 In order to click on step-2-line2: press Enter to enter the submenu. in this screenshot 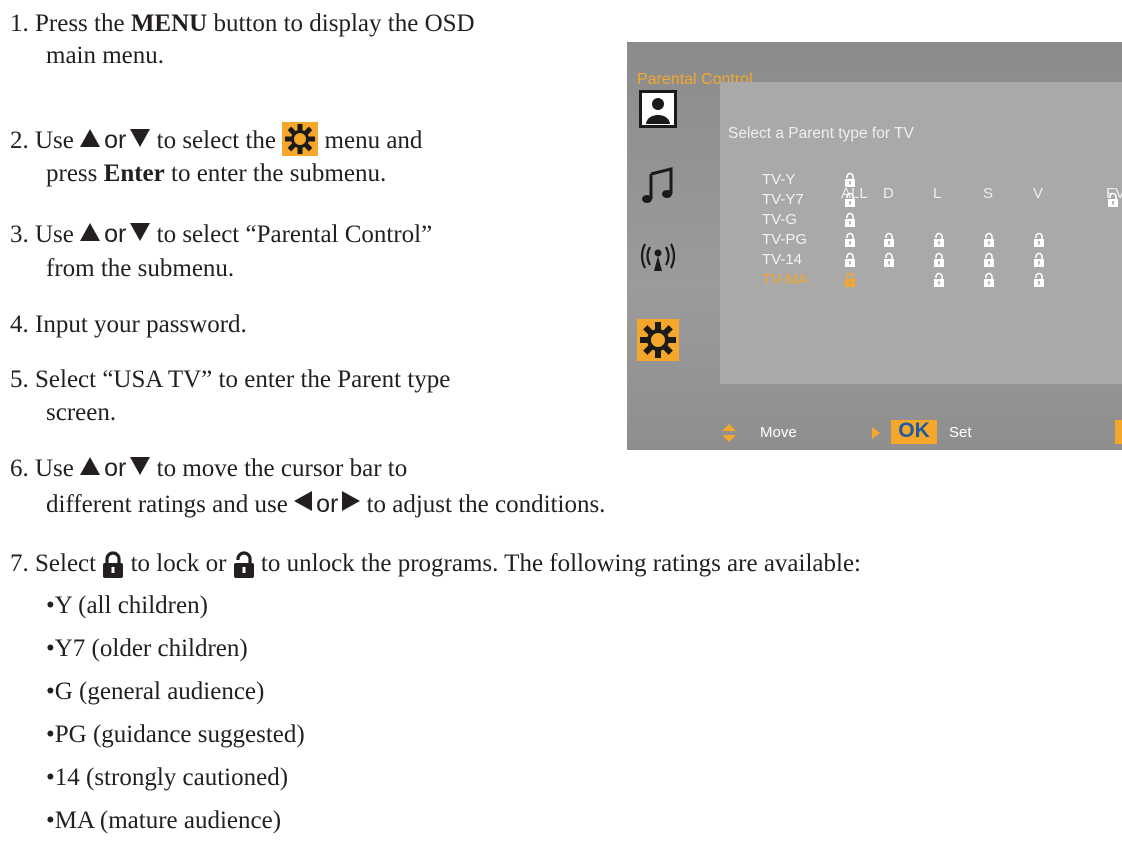, I will do `click(216, 174)`.